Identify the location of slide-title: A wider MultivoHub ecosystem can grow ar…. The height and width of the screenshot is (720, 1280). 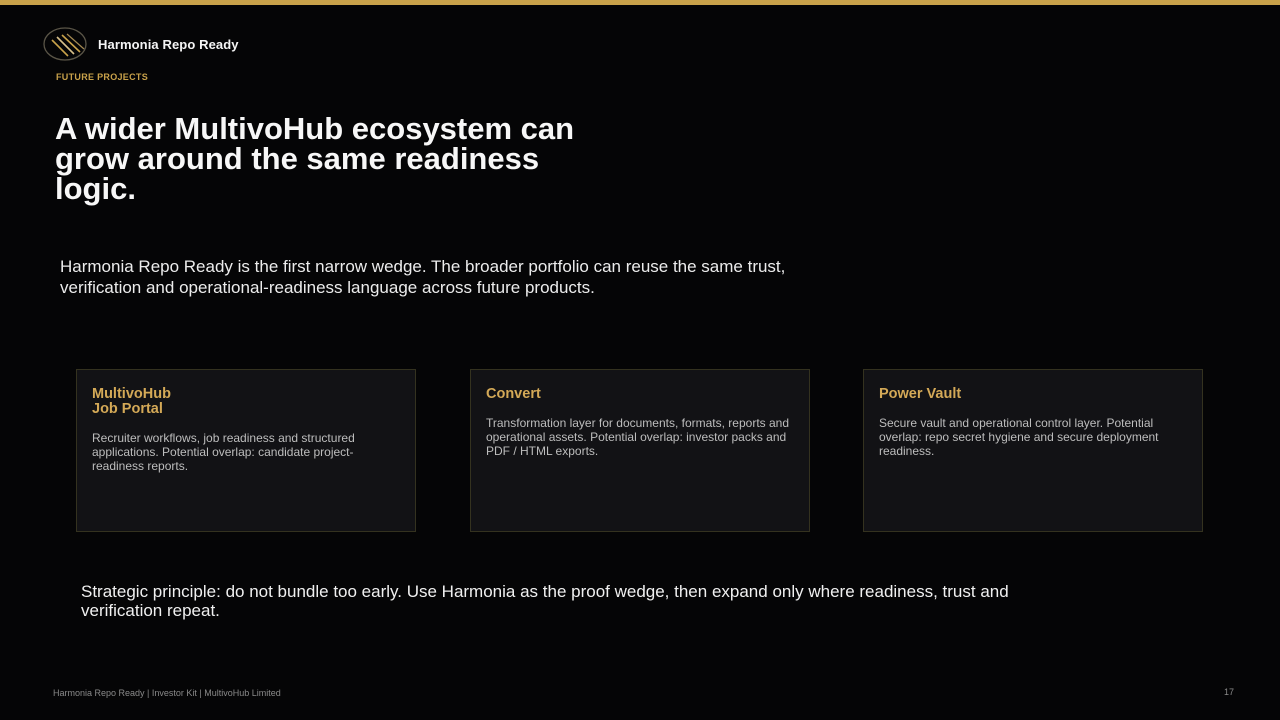
(315, 158).